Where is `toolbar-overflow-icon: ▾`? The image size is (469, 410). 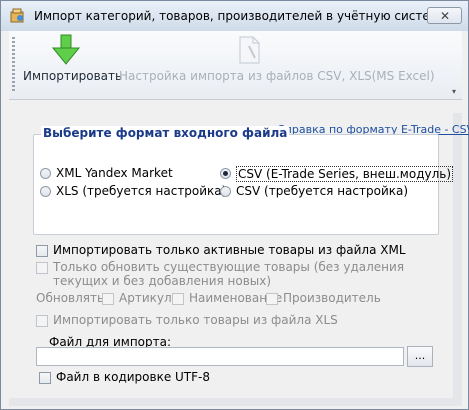 toolbar-overflow-icon: ▾ is located at coordinates (456, 92).